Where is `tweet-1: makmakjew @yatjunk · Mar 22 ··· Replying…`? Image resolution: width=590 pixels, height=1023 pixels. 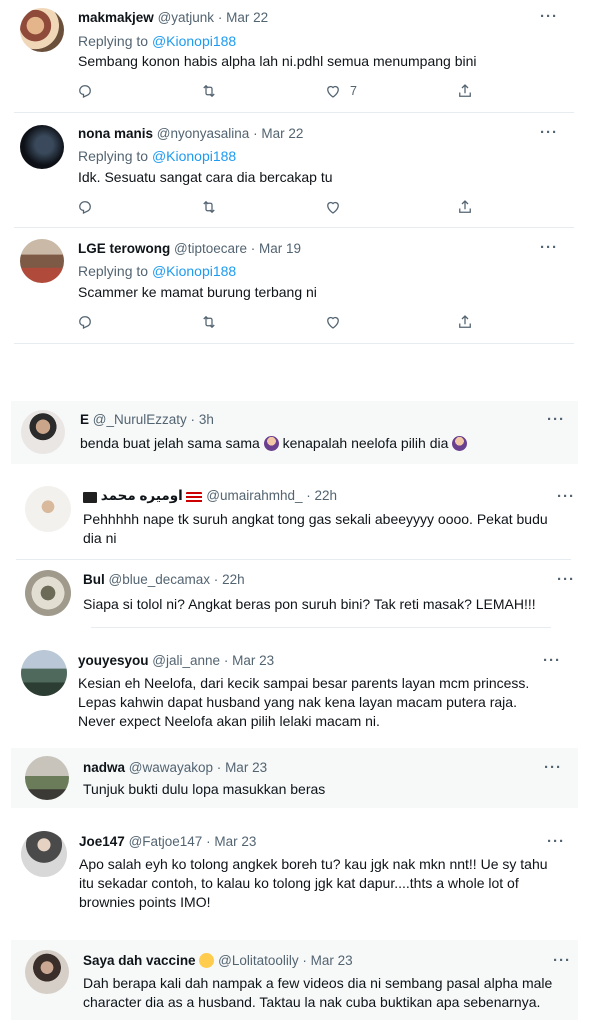
tweet-1: makmakjew @yatjunk · Mar 22 ··· Replying… is located at coordinates (294, 56).